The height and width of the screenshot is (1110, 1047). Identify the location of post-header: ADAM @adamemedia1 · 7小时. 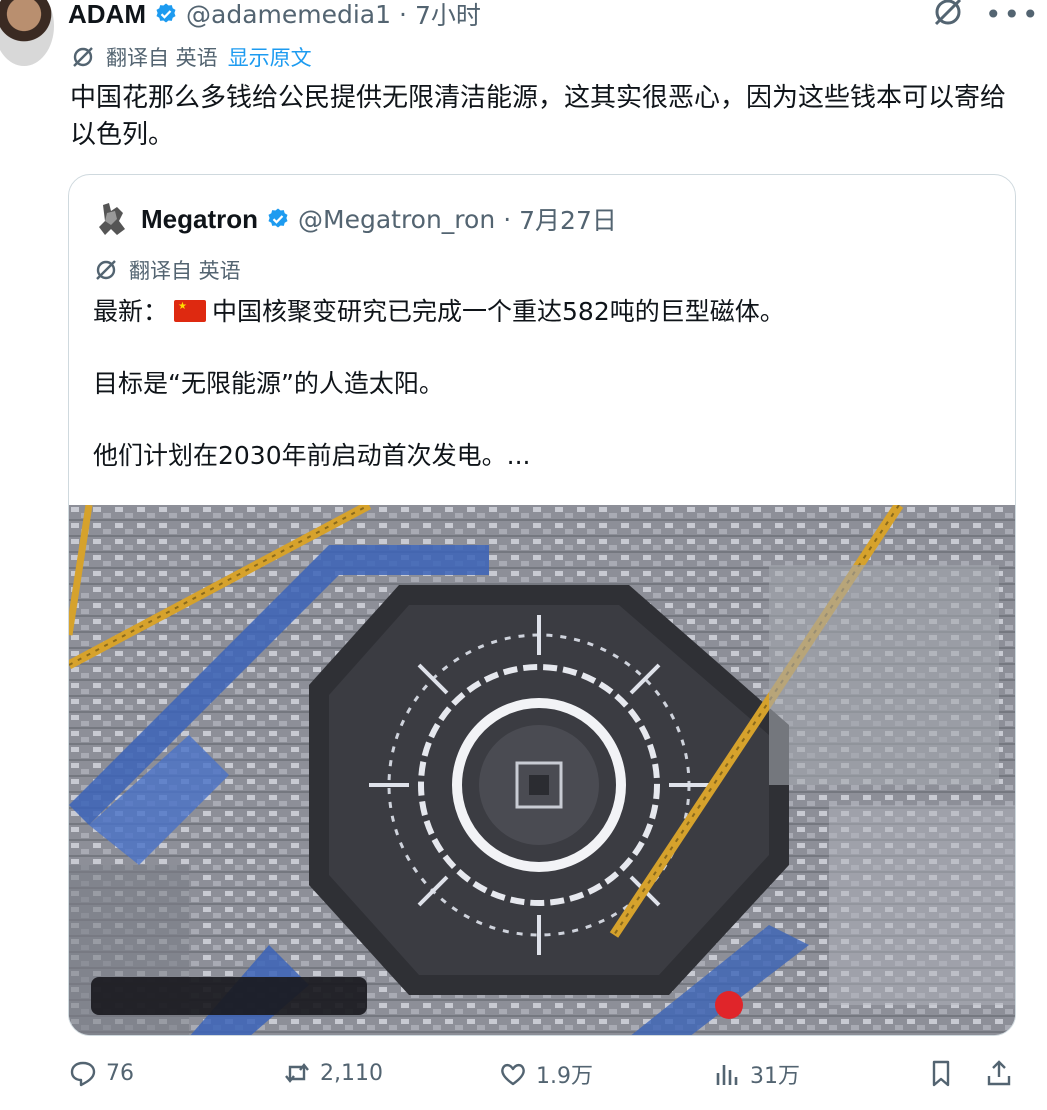
(274, 17).